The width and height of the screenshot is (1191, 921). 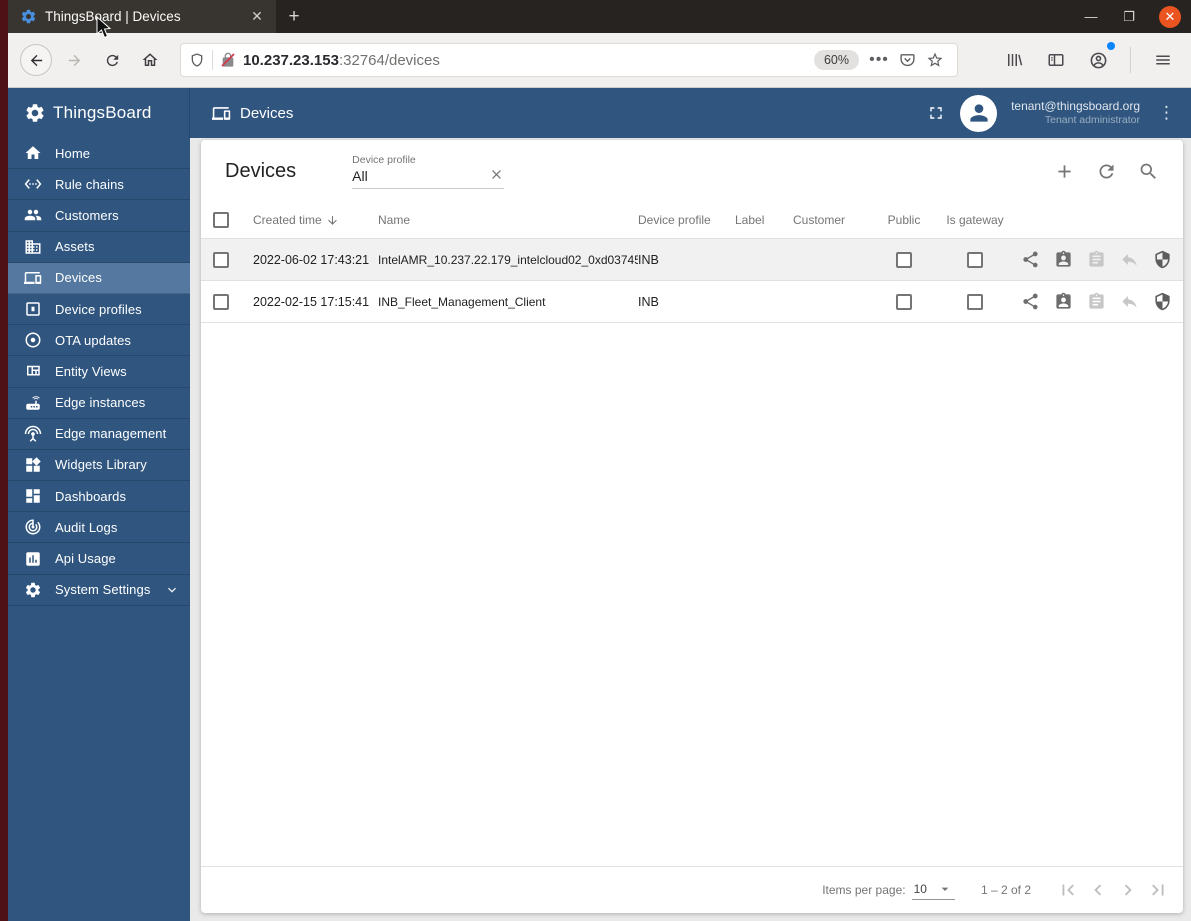 I want to click on sidebar-item-audit-logs: Audit Logs, so click(x=99, y=528).